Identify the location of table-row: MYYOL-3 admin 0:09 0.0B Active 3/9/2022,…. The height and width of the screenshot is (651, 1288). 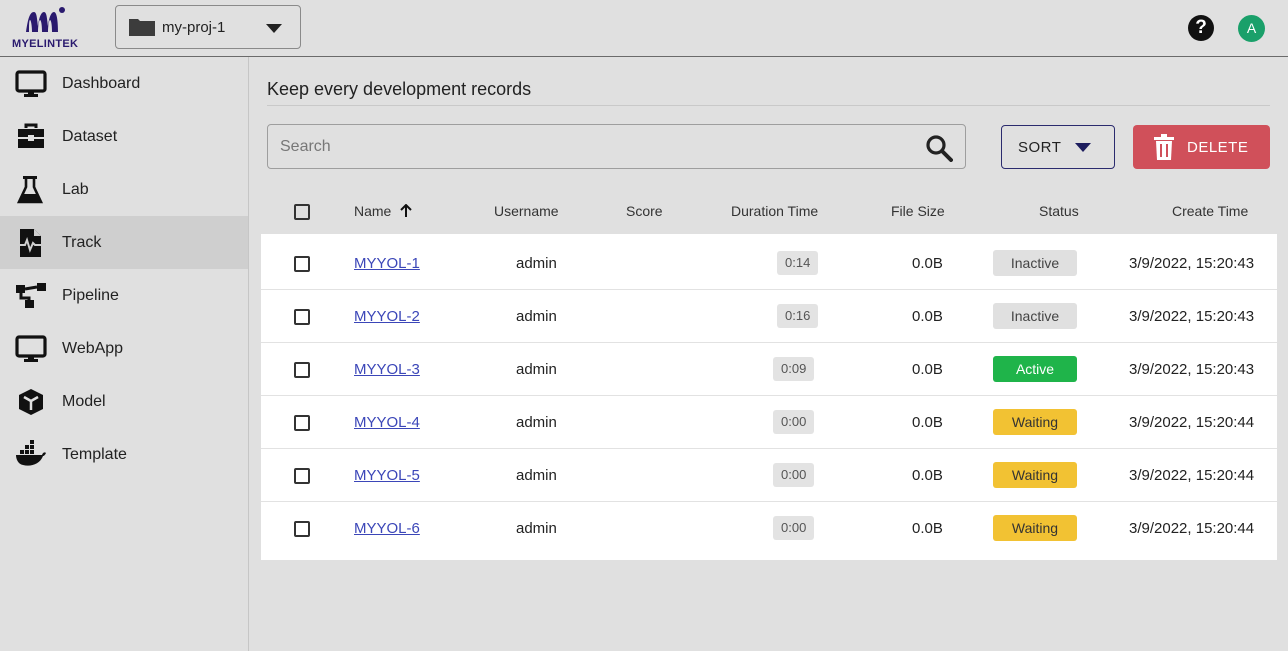
(769, 369).